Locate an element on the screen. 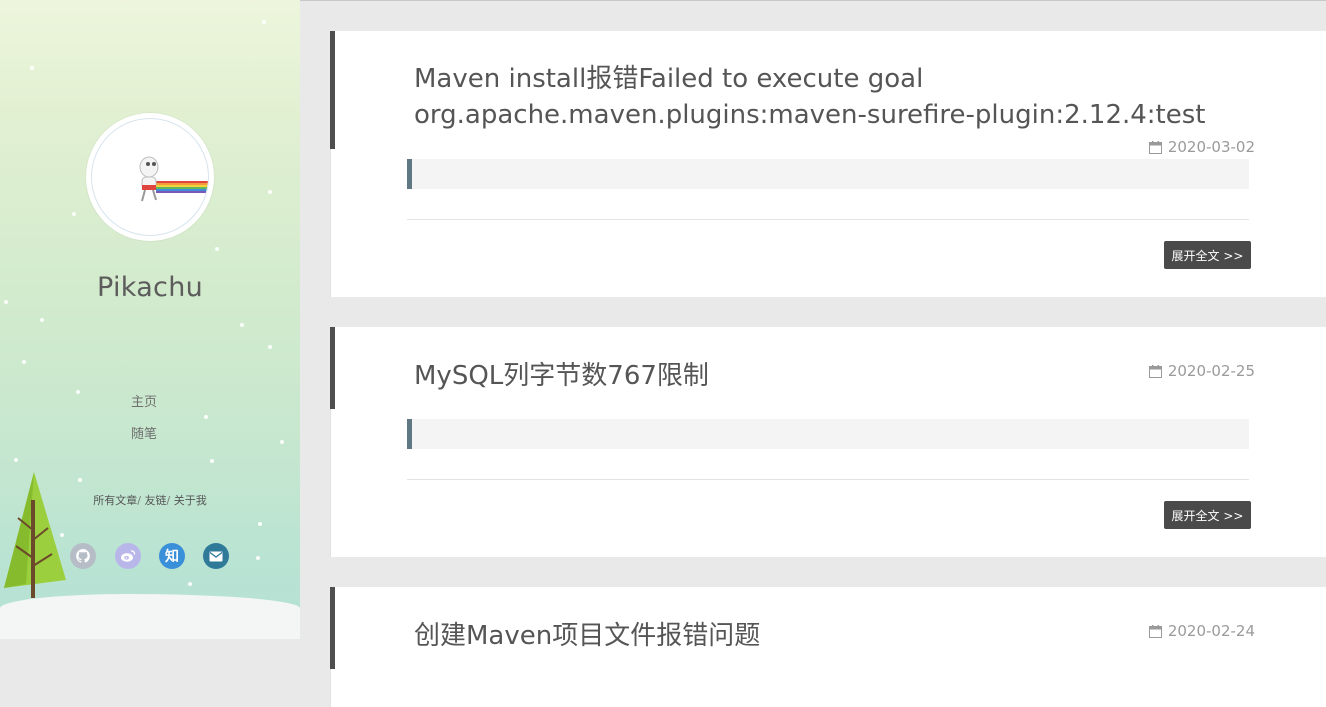  post-date: 2020-03-02 is located at coordinates (1201, 147).